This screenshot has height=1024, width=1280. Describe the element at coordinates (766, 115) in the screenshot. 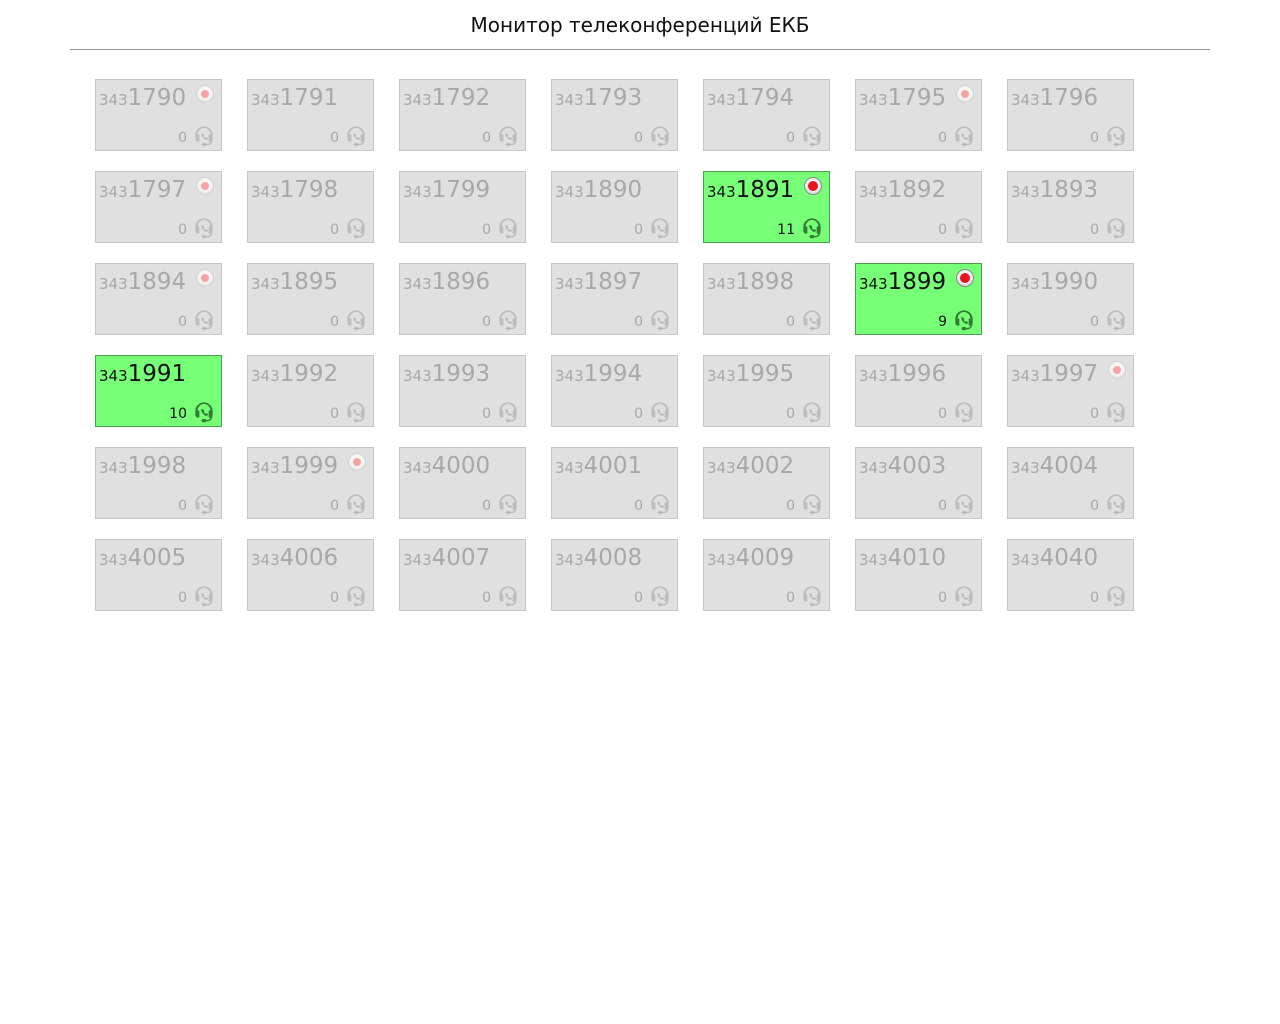

I see `conference-tile: 3431794 0` at that location.